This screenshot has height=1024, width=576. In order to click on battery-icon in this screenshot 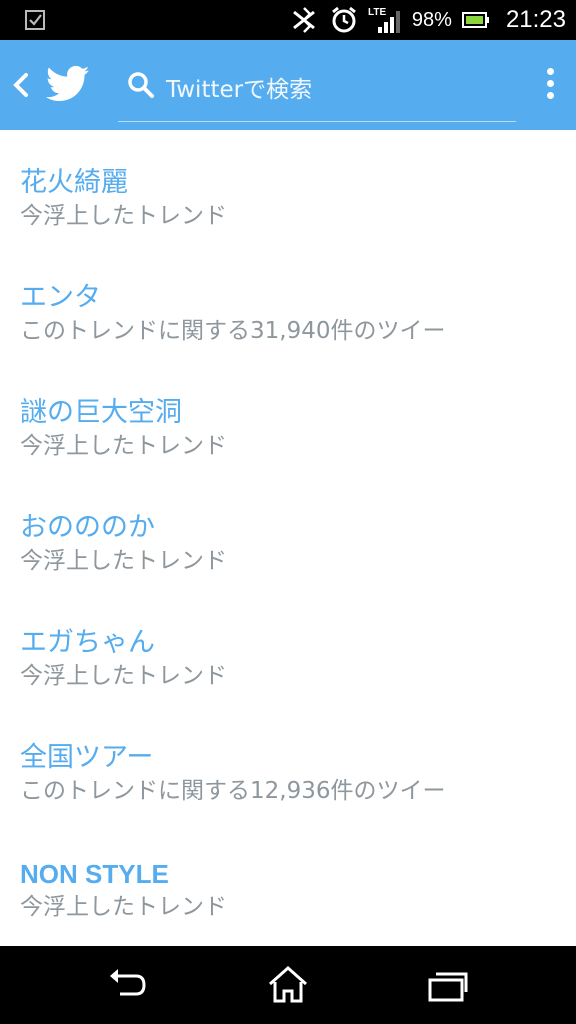, I will do `click(475, 20)`.